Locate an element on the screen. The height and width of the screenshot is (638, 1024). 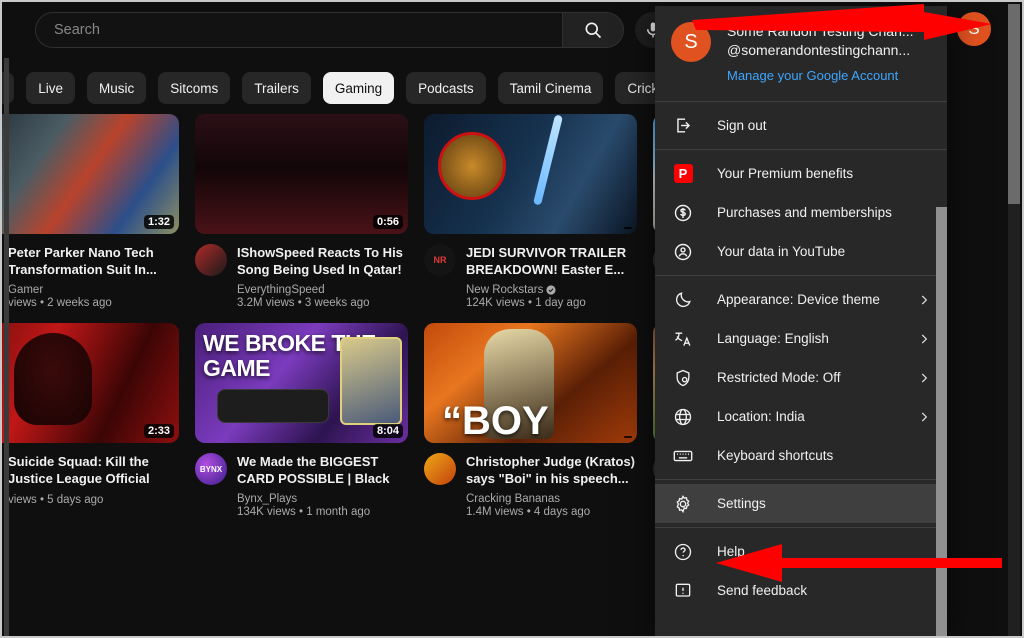
left-edge-scroll-strip is located at coordinates (6, 347).